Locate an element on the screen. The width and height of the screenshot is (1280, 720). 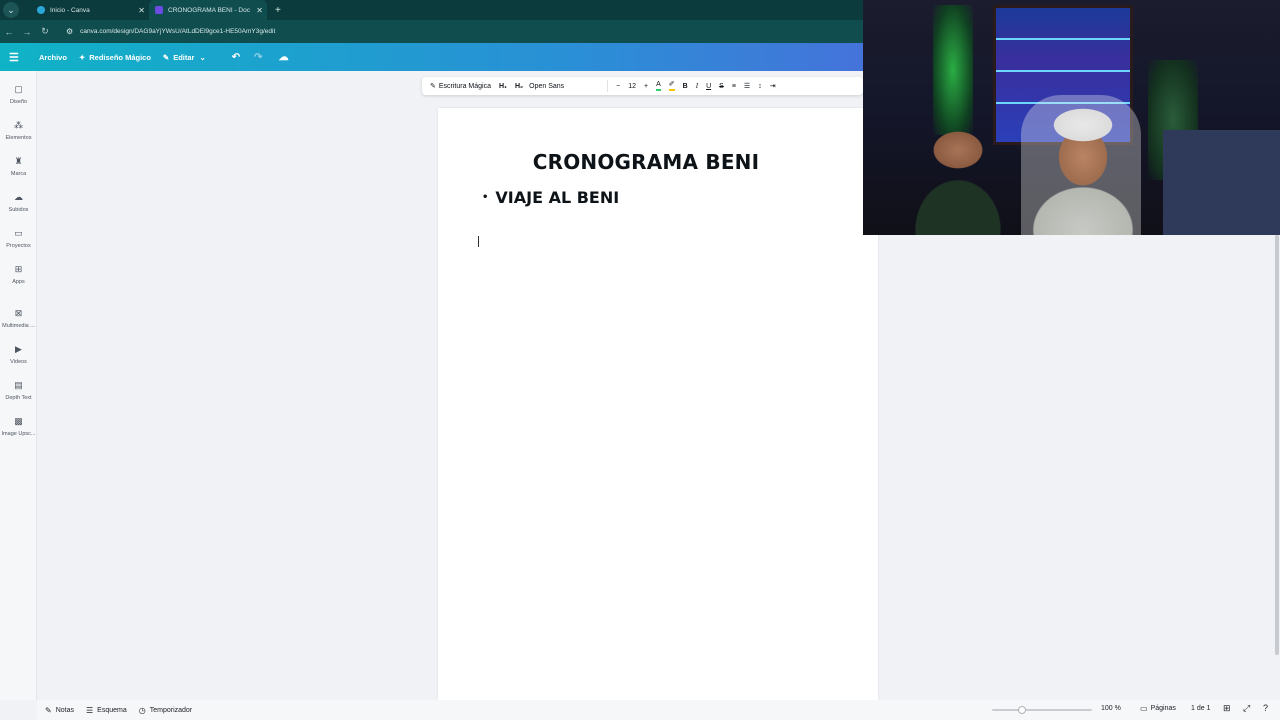
design-icon: ▢ is located at coordinates (18, 89).